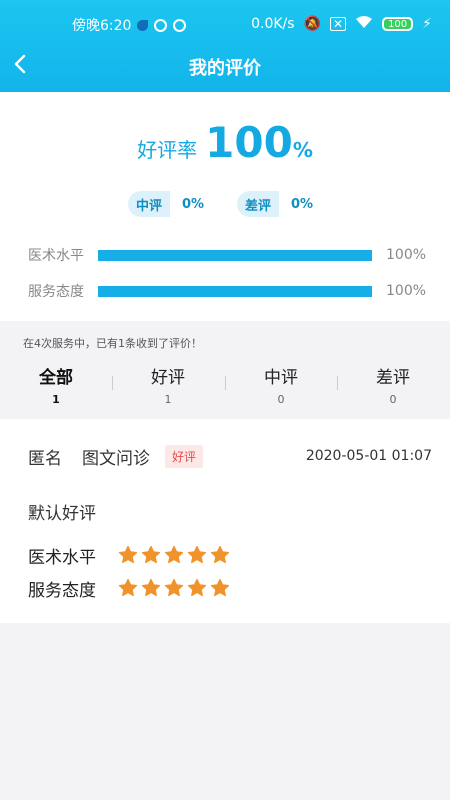 Image resolution: width=450 pixels, height=800 pixels. Describe the element at coordinates (427, 24) in the screenshot. I see `charging-icon: ⚡` at that location.